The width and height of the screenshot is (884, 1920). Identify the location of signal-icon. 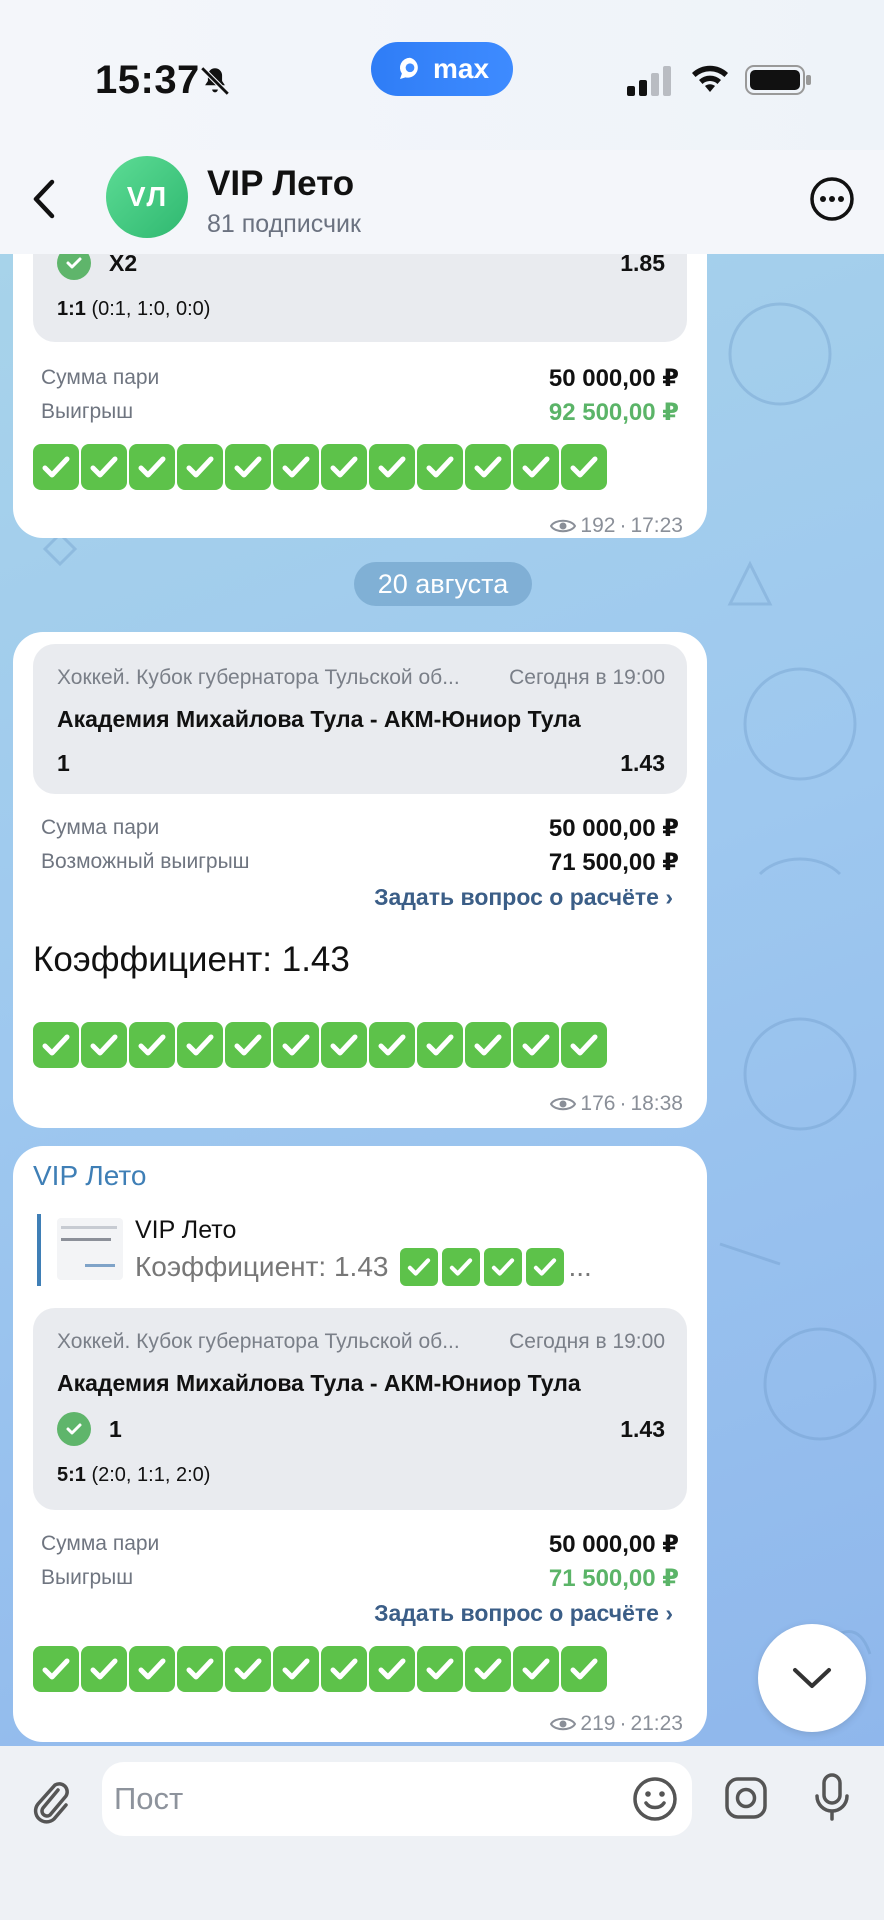
(649, 81).